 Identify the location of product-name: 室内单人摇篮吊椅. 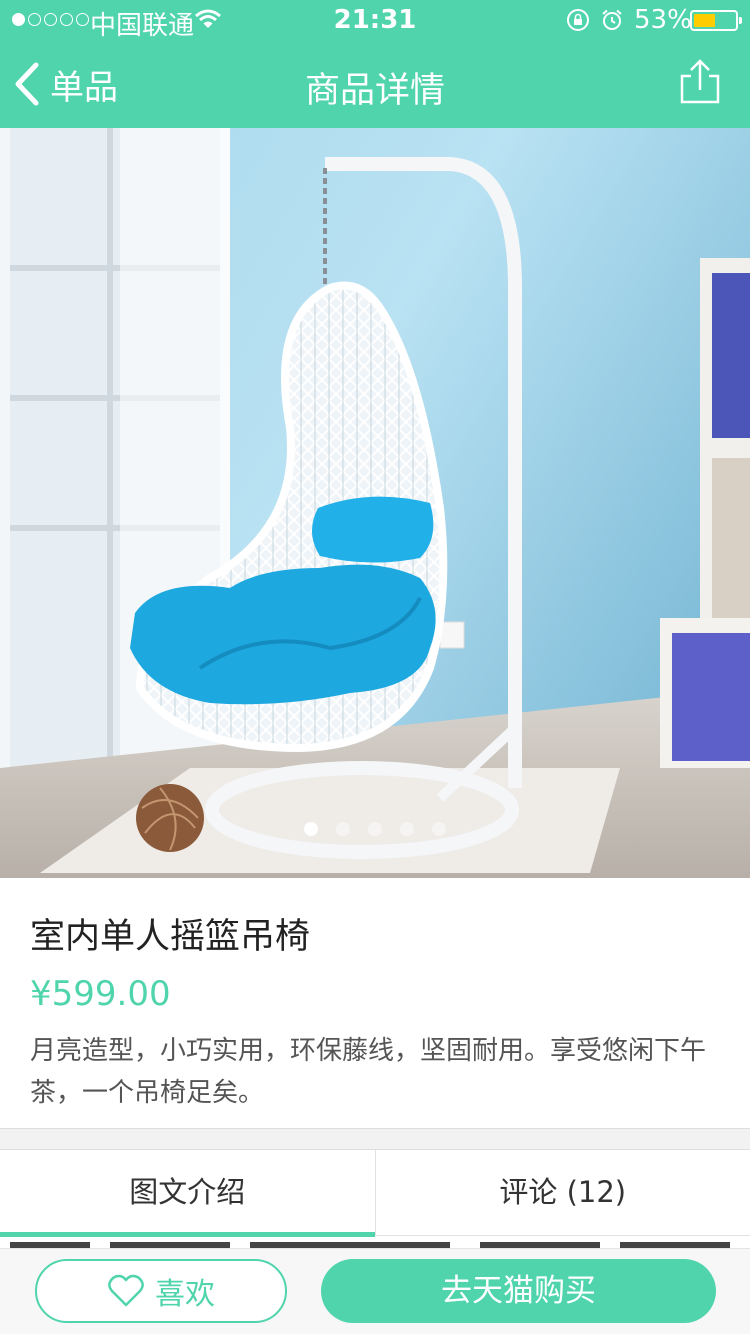
(170, 937).